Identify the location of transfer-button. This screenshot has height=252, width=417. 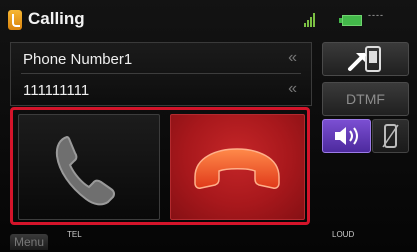
(365, 59).